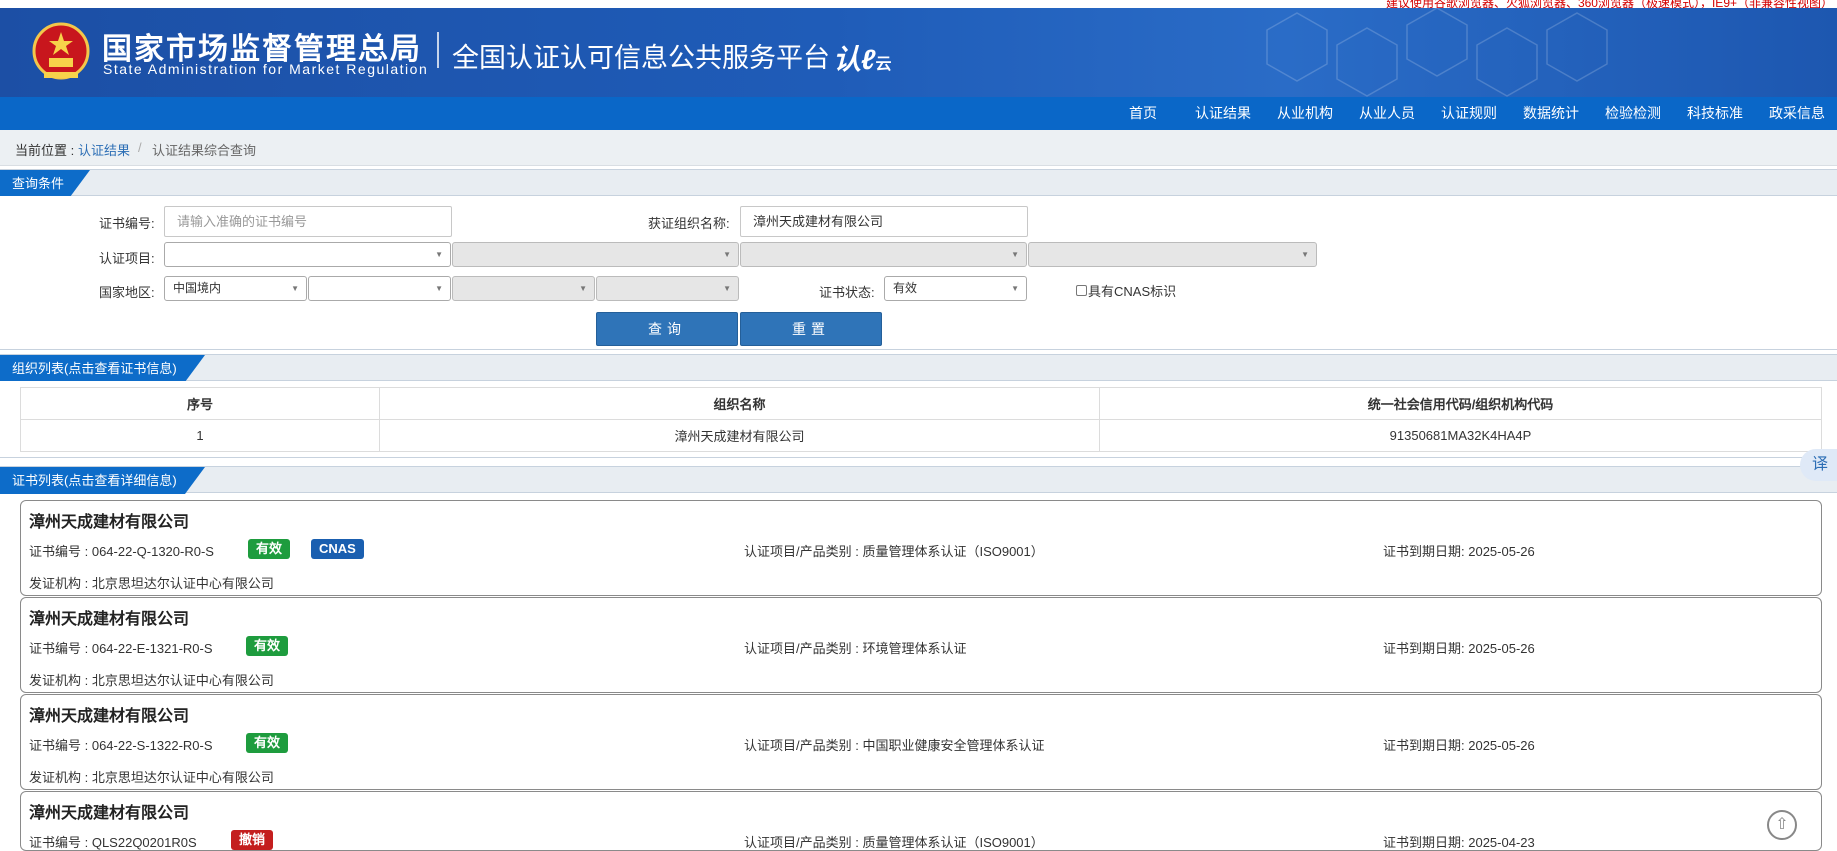 This screenshot has height=851, width=1837. Describe the element at coordinates (1150, 113) in the screenshot. I see `nav-item-home: 首页` at that location.